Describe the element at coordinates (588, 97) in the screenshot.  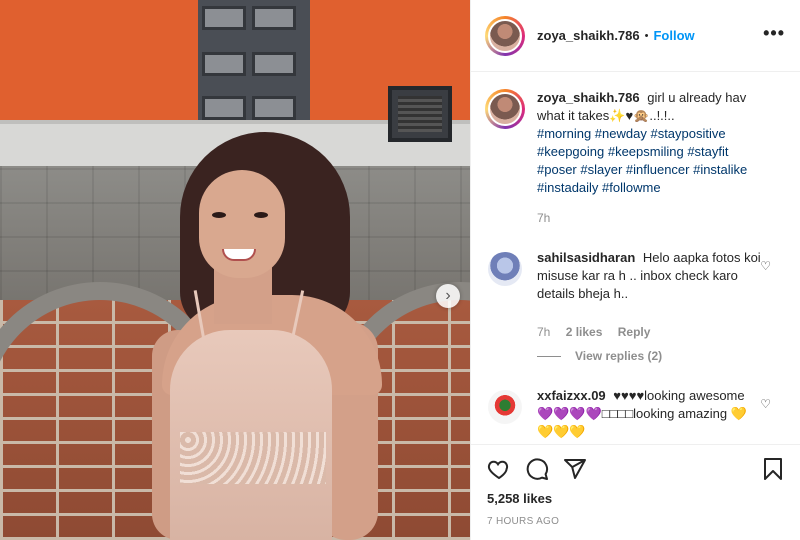
I see `caption-username: zoya_shaikh.786` at that location.